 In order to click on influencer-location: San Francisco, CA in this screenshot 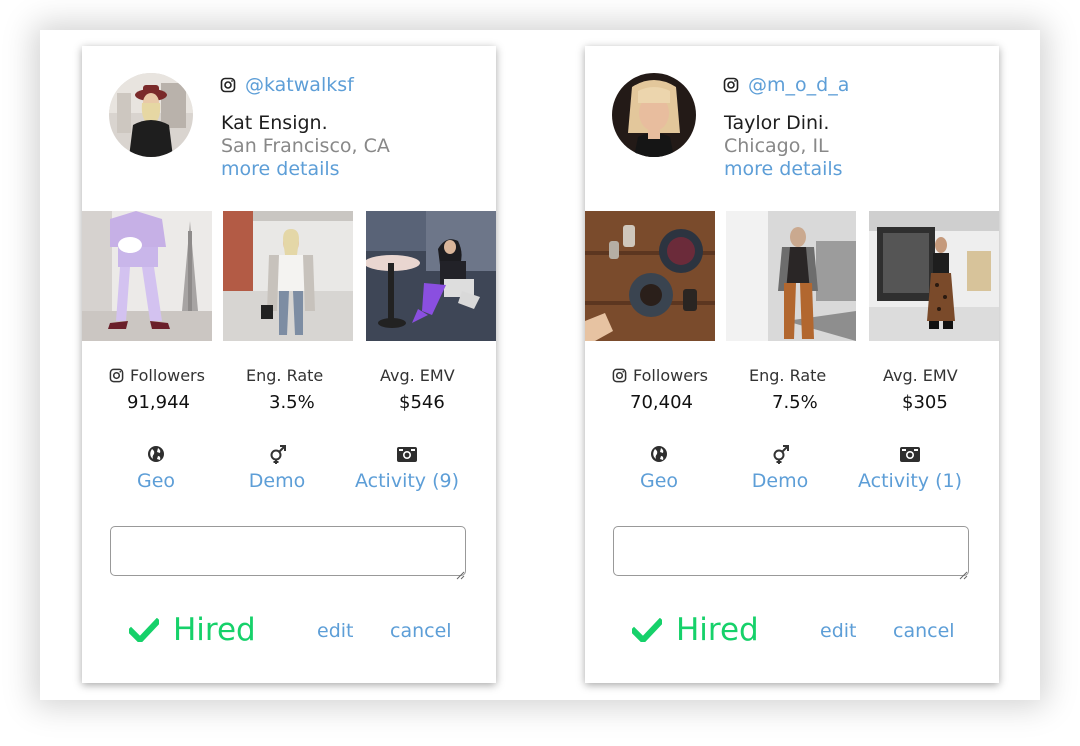, I will do `click(305, 146)`.